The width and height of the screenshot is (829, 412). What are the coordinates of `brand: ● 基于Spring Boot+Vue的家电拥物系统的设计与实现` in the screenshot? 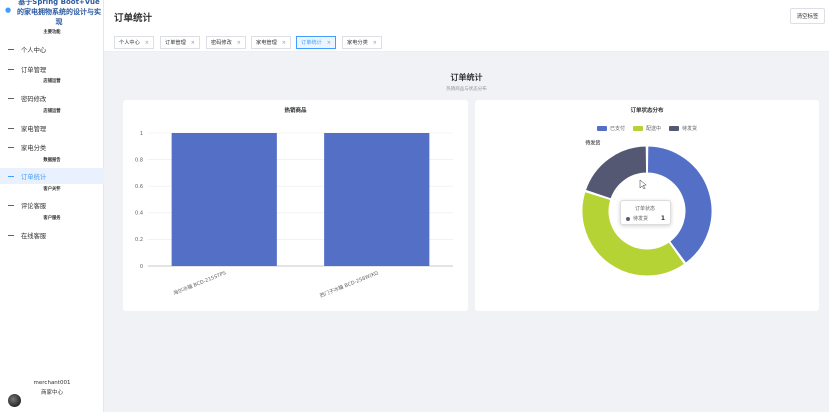 It's located at (52, 15).